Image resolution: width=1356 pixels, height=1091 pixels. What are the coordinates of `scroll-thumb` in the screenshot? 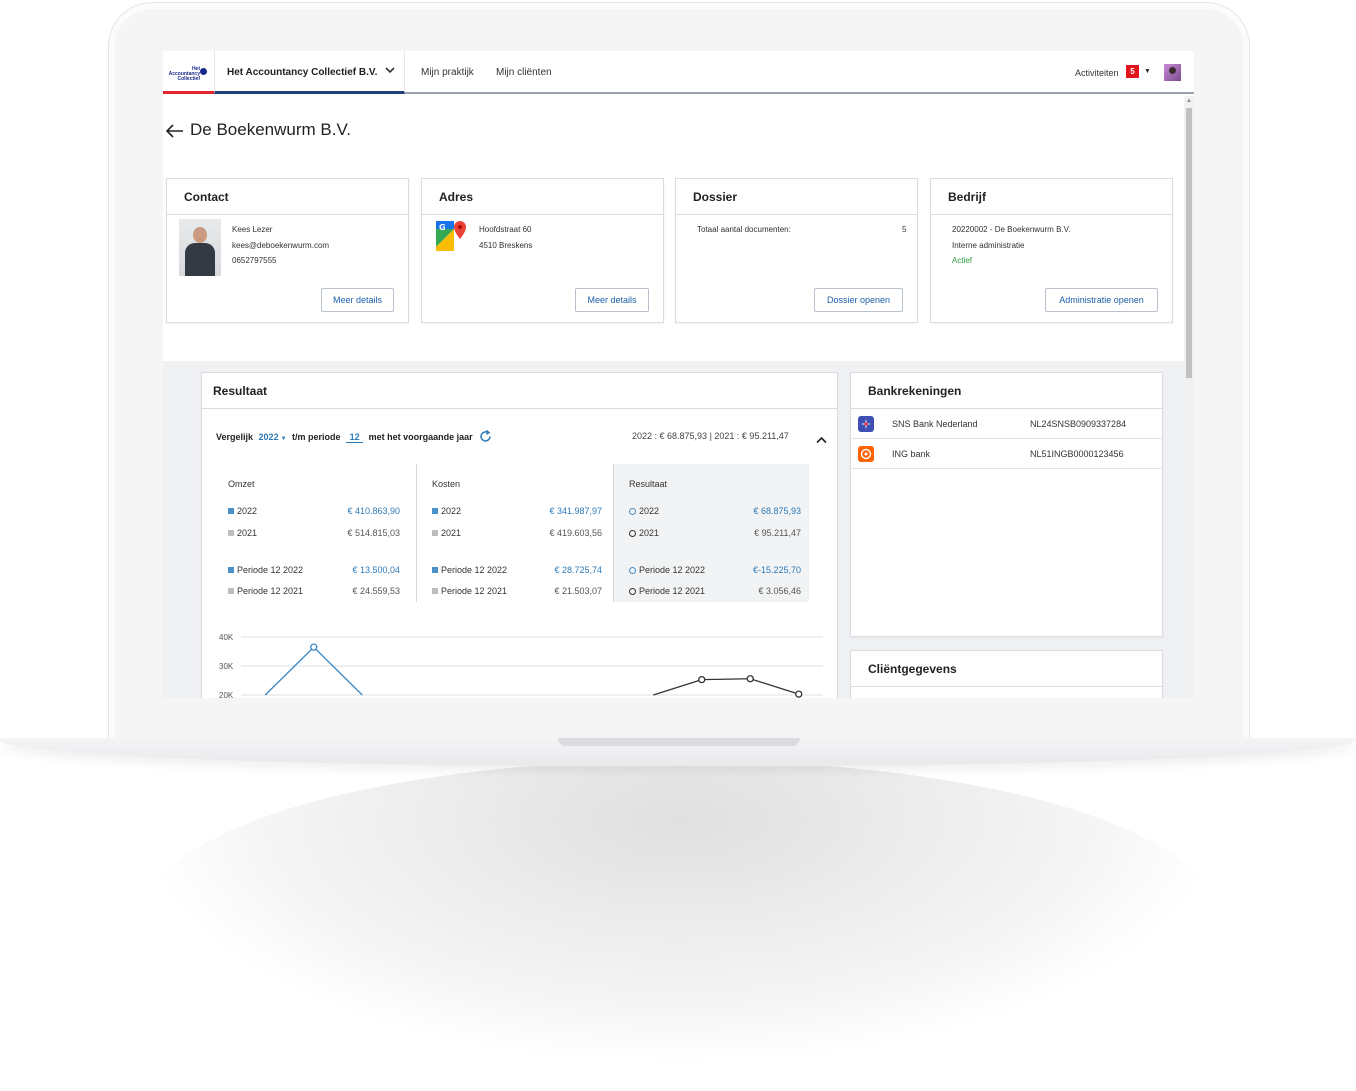 It's located at (1189, 243).